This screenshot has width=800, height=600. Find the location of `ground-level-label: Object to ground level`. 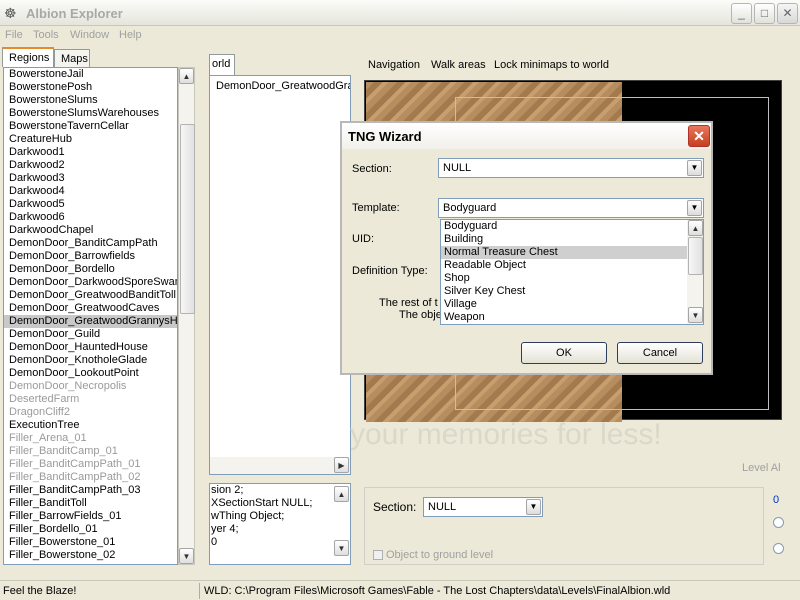

ground-level-label: Object to ground level is located at coordinates (440, 555).